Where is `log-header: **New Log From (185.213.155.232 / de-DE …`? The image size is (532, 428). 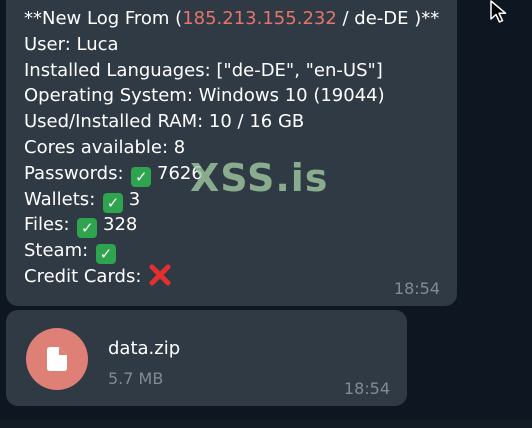 log-header: **New Log From (185.213.155.232 / de-DE … is located at coordinates (231, 19).